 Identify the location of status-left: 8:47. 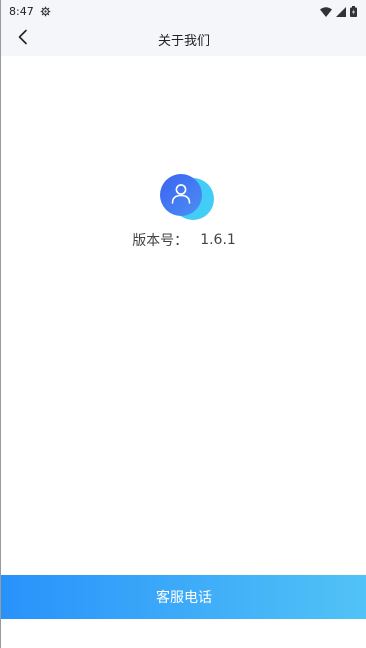
(30, 11).